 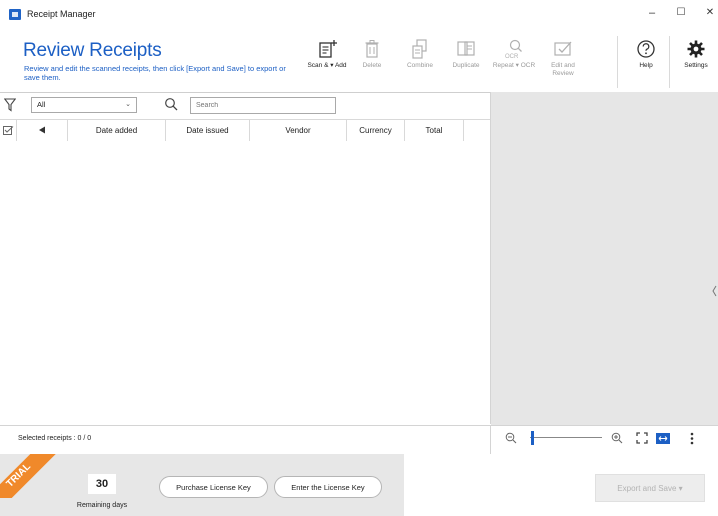 I want to click on duplicate-button: Duplicate, so click(x=466, y=63).